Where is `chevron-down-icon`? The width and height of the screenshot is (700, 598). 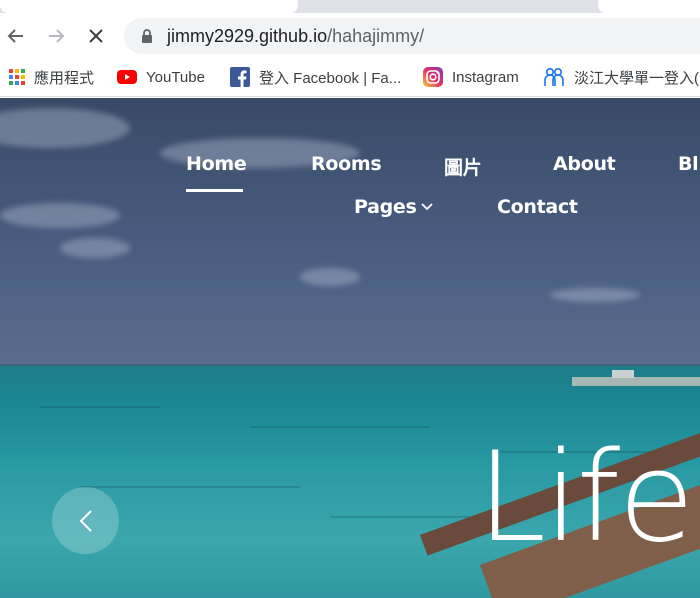 chevron-down-icon is located at coordinates (426, 207).